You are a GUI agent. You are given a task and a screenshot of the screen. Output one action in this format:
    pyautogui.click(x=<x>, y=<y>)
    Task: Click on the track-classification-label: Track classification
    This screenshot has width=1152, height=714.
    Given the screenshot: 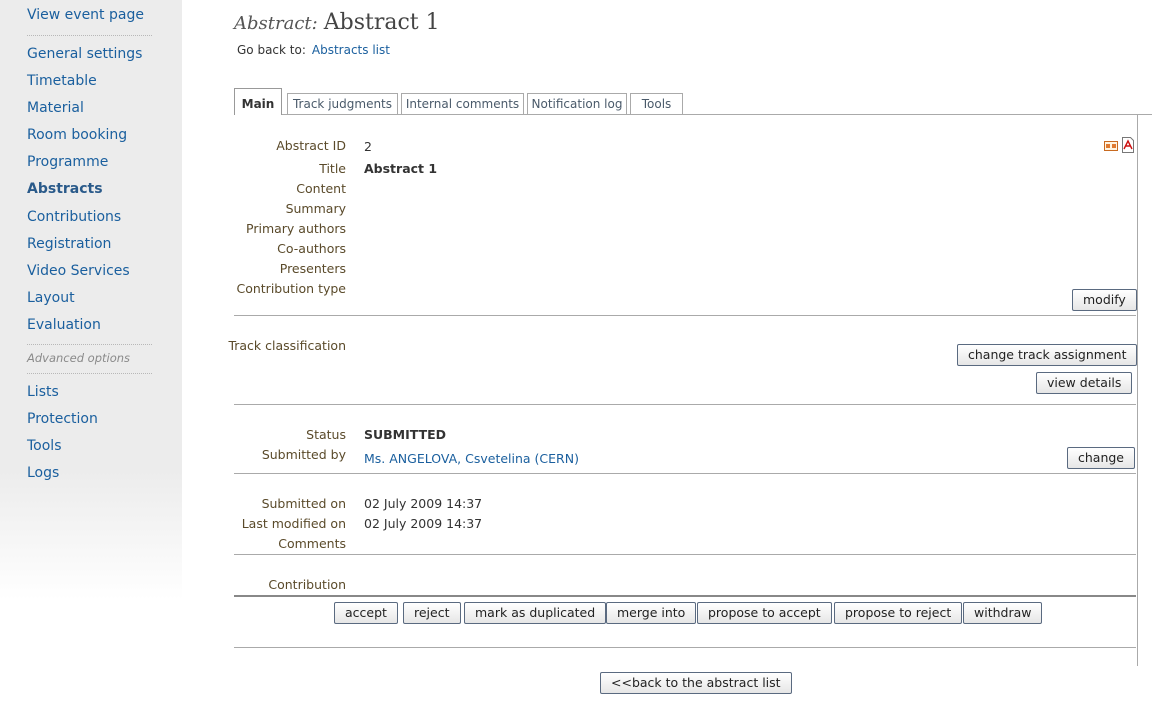 What is the action you would take?
    pyautogui.click(x=287, y=345)
    